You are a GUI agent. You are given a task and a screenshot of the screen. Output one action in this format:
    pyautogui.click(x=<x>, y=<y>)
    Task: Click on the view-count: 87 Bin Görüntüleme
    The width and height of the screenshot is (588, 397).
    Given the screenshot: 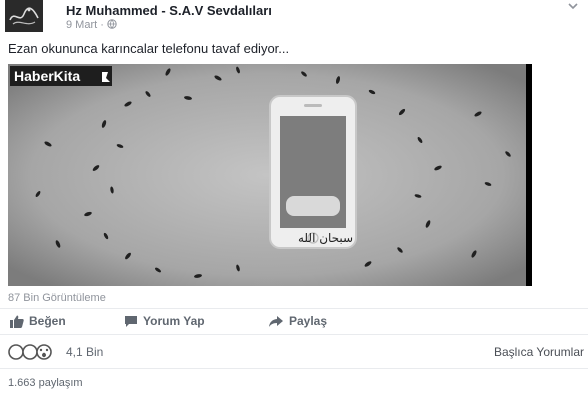 What is the action you would take?
    pyautogui.click(x=57, y=298)
    